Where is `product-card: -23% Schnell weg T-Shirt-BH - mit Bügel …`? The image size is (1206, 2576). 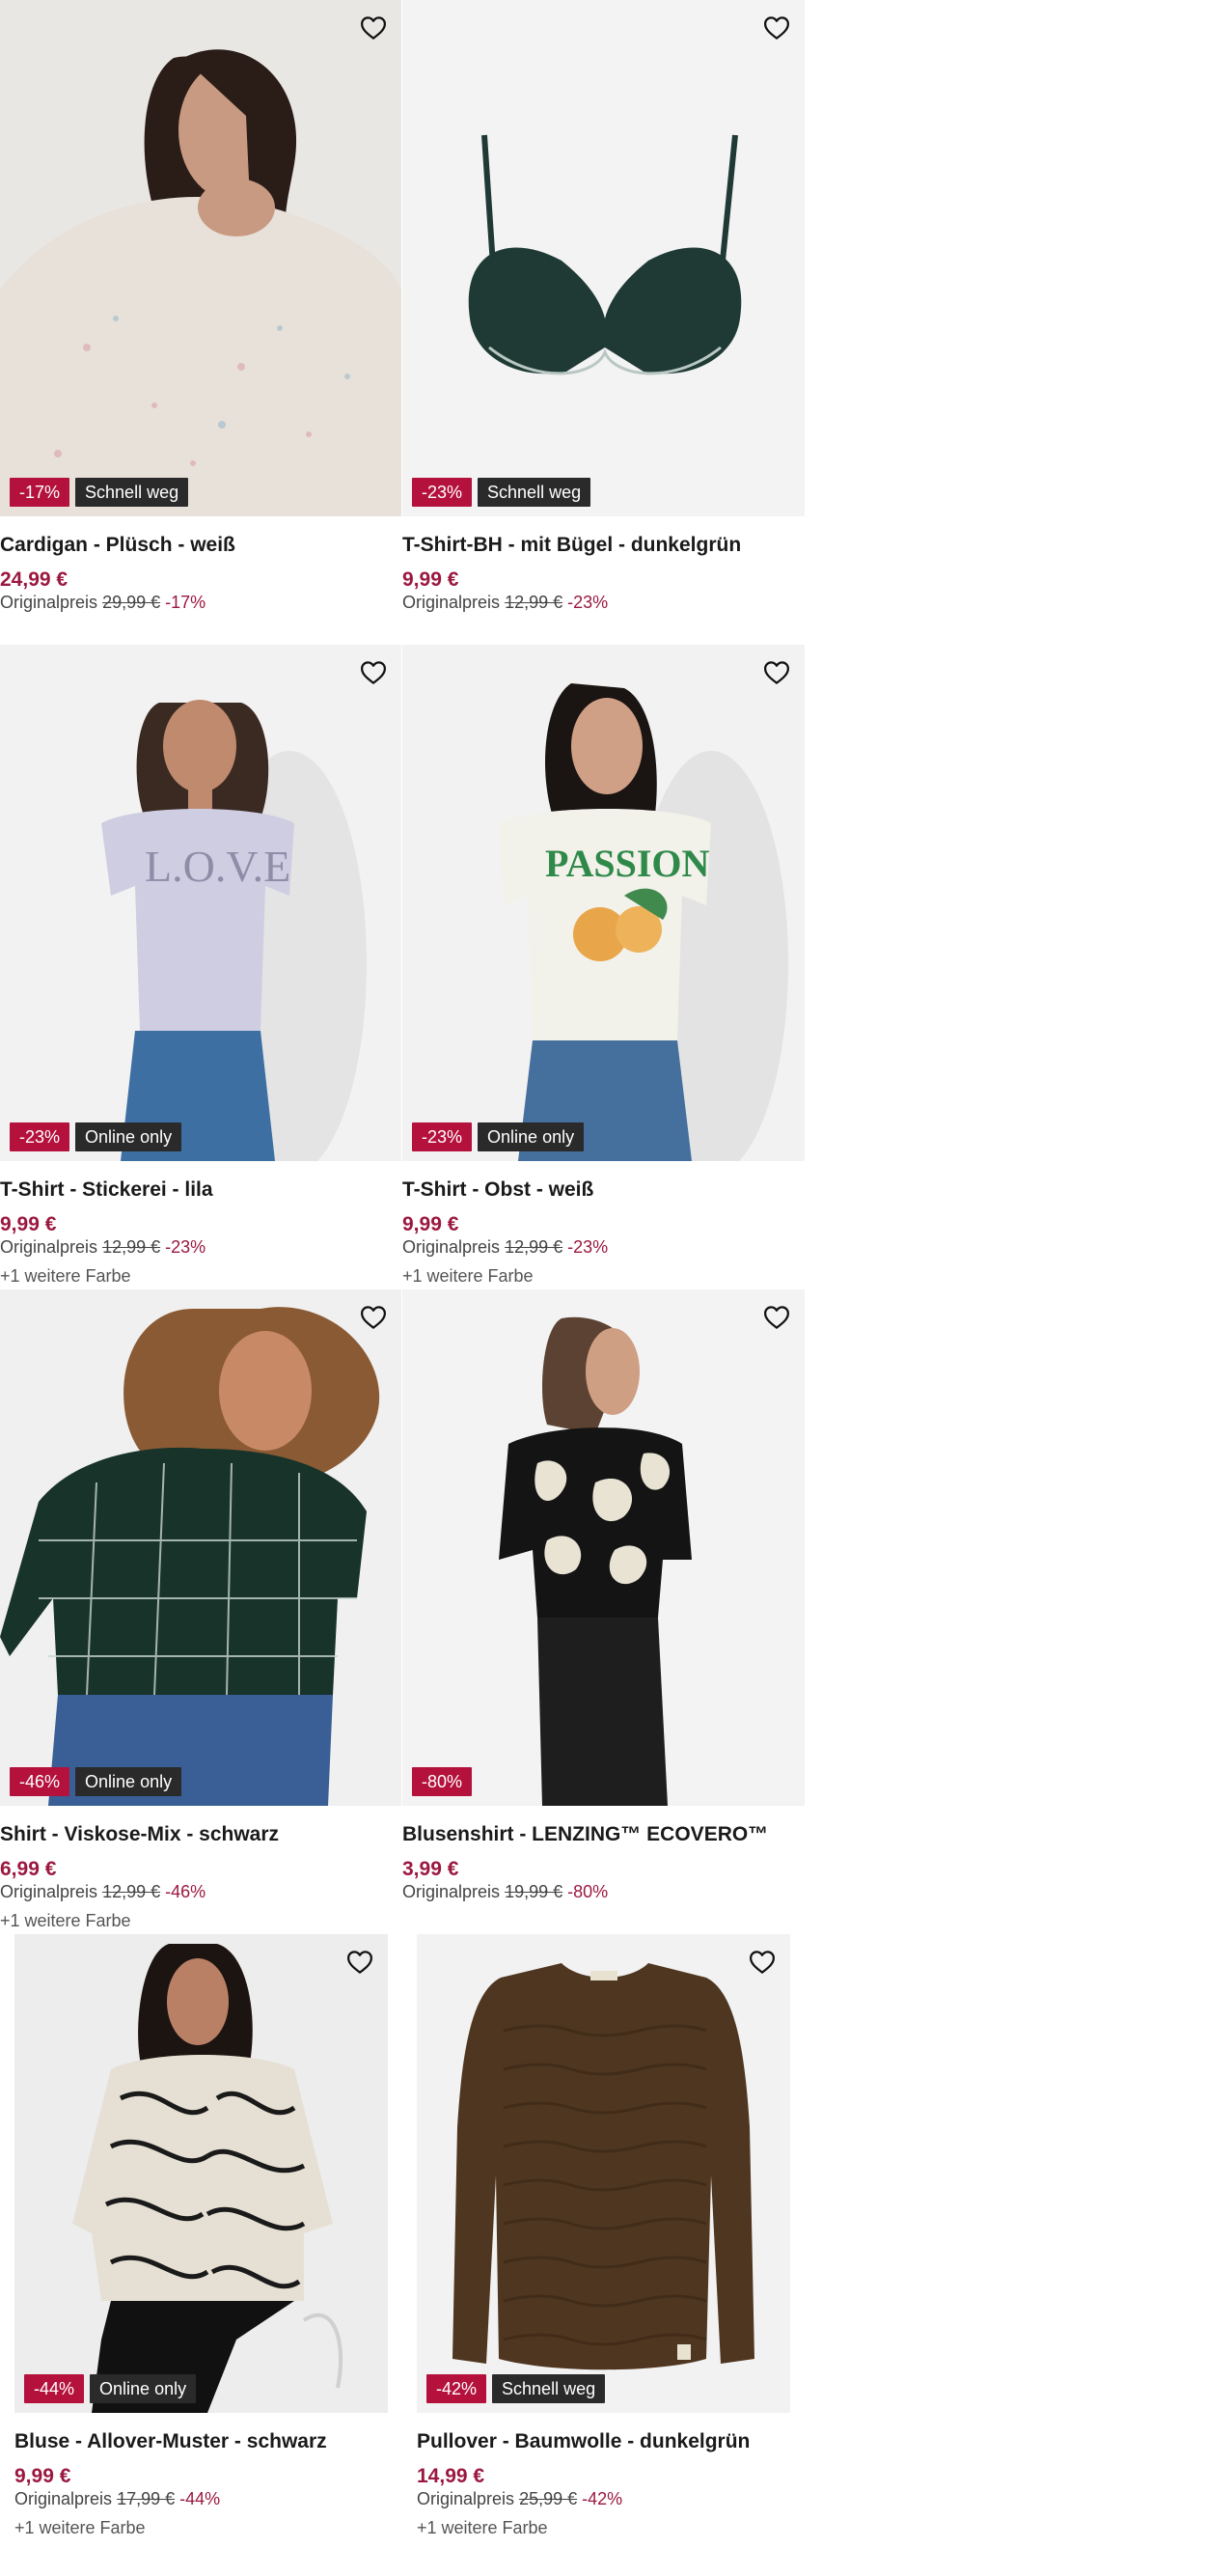 product-card: -23% Schnell weg T-Shirt-BH - mit Bügel … is located at coordinates (604, 322).